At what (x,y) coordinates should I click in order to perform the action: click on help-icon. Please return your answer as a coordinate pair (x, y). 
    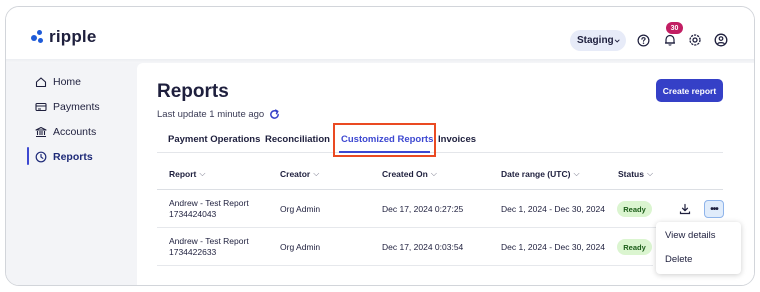
    Looking at the image, I should click on (643, 40).